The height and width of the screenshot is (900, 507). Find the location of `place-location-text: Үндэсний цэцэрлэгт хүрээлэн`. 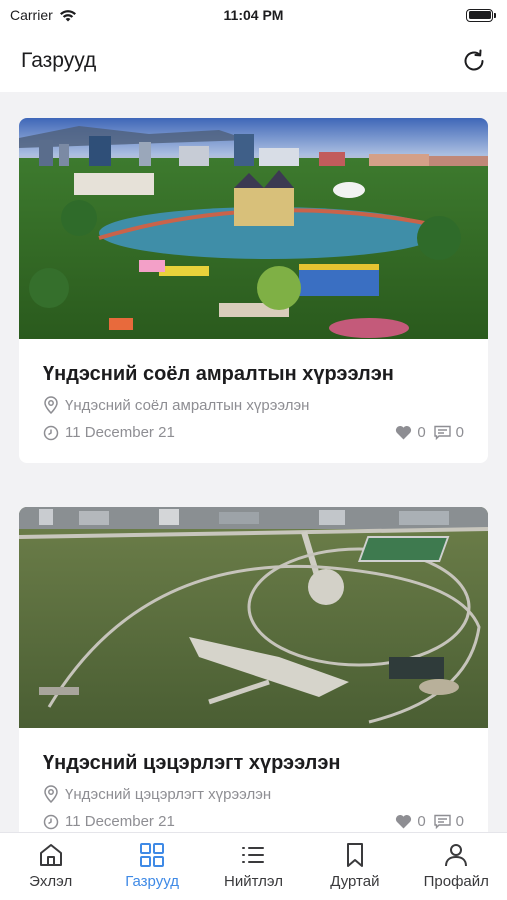

place-location-text: Үндэсний цэцэрлэгт хүрээлэн is located at coordinates (168, 794).